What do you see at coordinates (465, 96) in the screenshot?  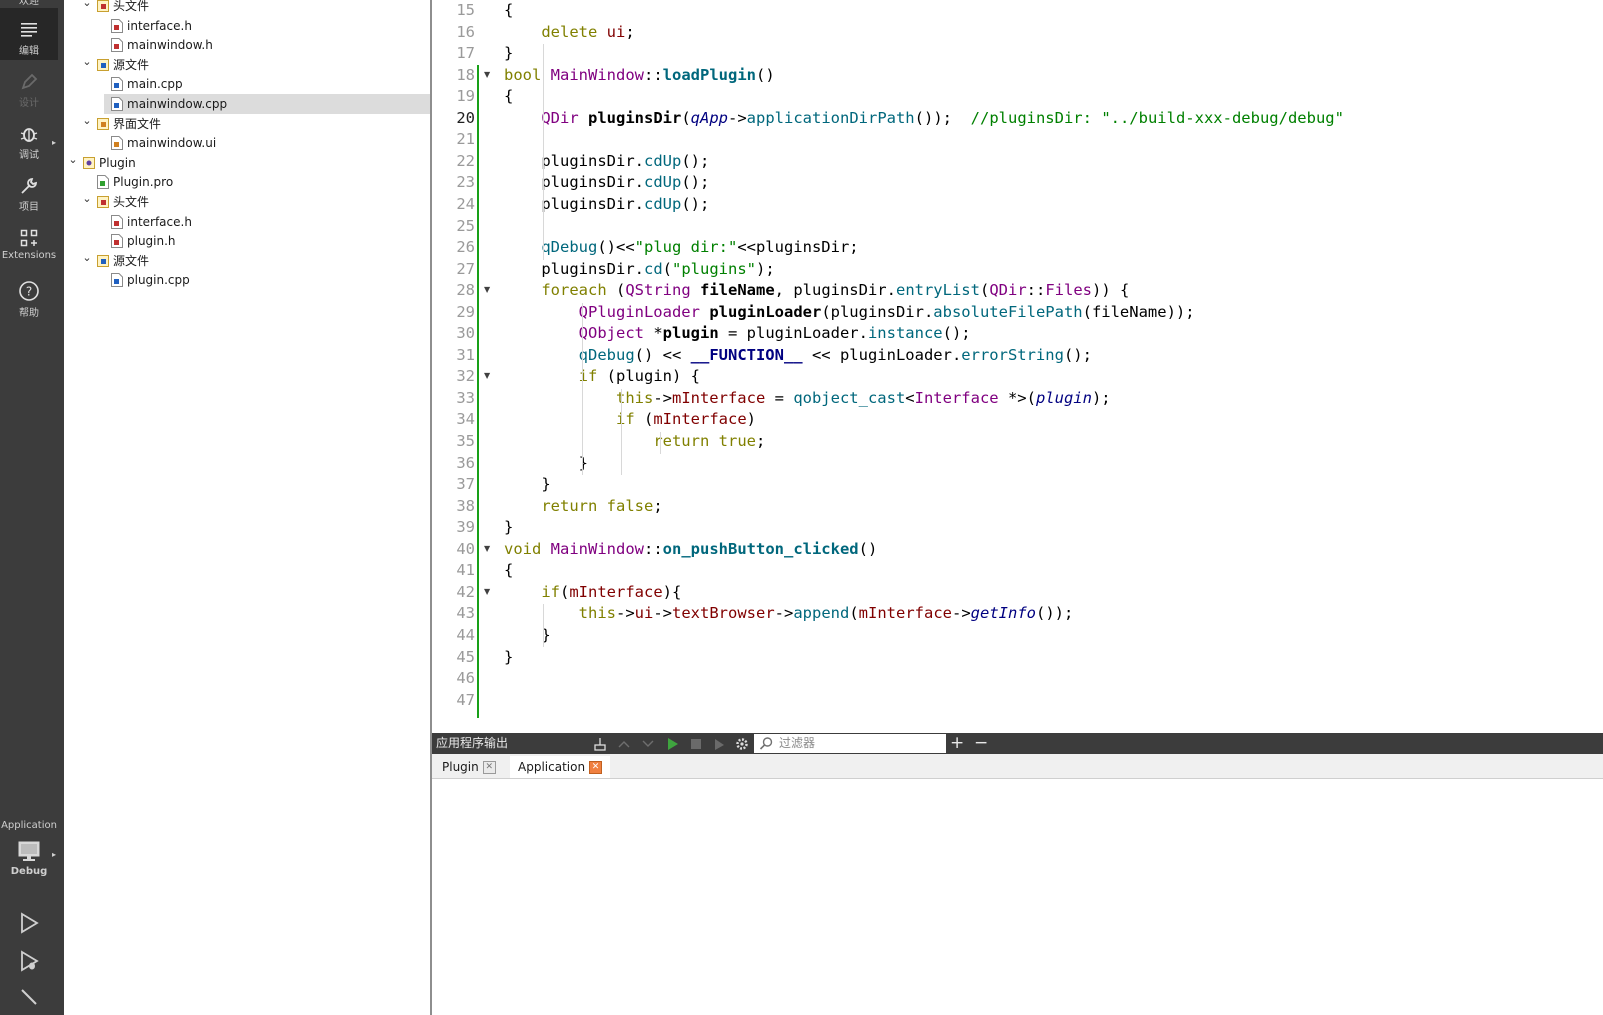 I see `line-number: 19` at bounding box center [465, 96].